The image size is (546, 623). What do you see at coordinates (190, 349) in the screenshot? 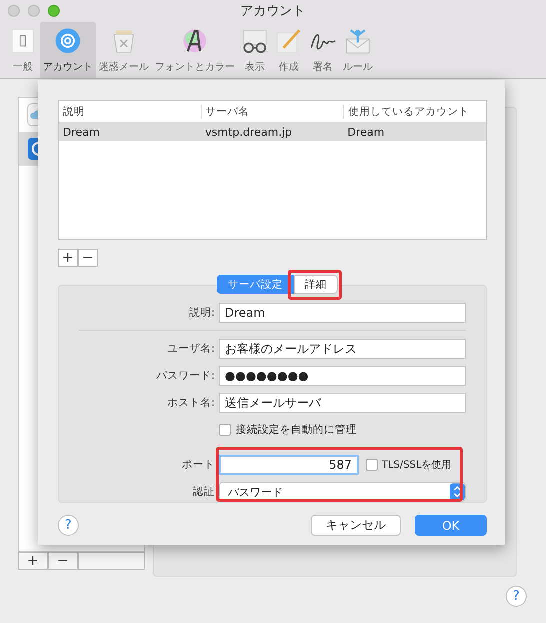
I see `field-label: ユーザ名:` at bounding box center [190, 349].